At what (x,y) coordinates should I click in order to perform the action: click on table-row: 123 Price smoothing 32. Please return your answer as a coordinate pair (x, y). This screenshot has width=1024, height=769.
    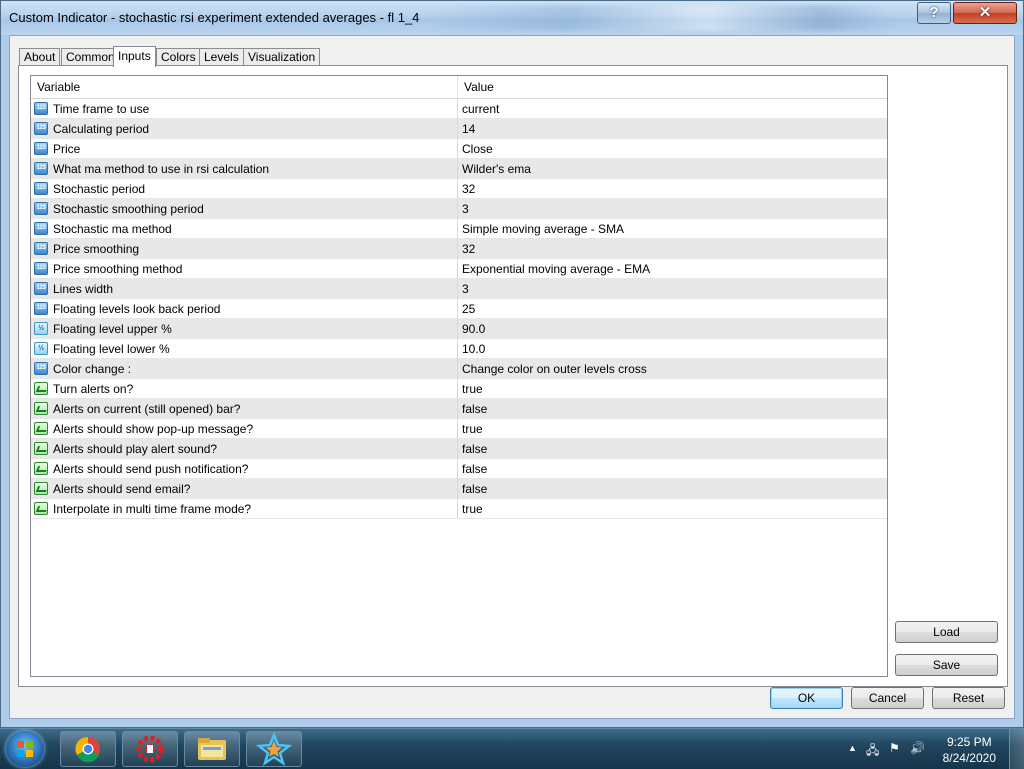
    Looking at the image, I should click on (459, 249).